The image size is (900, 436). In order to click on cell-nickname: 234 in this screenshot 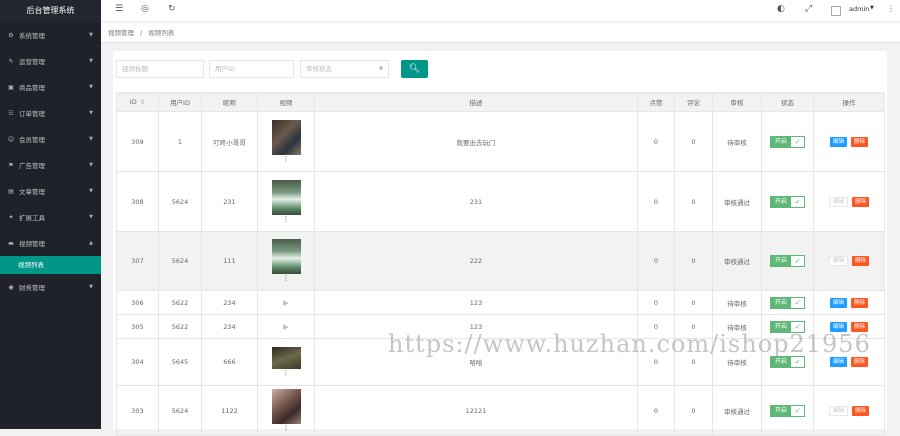, I will do `click(229, 302)`.